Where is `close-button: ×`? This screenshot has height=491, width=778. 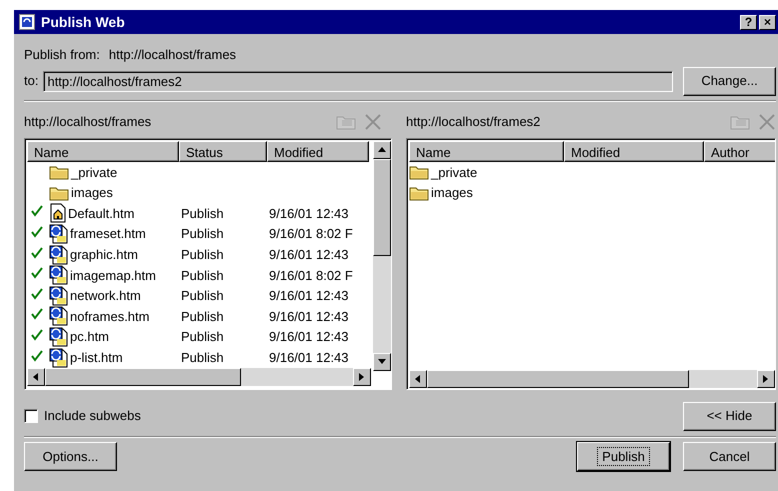 close-button: × is located at coordinates (767, 22).